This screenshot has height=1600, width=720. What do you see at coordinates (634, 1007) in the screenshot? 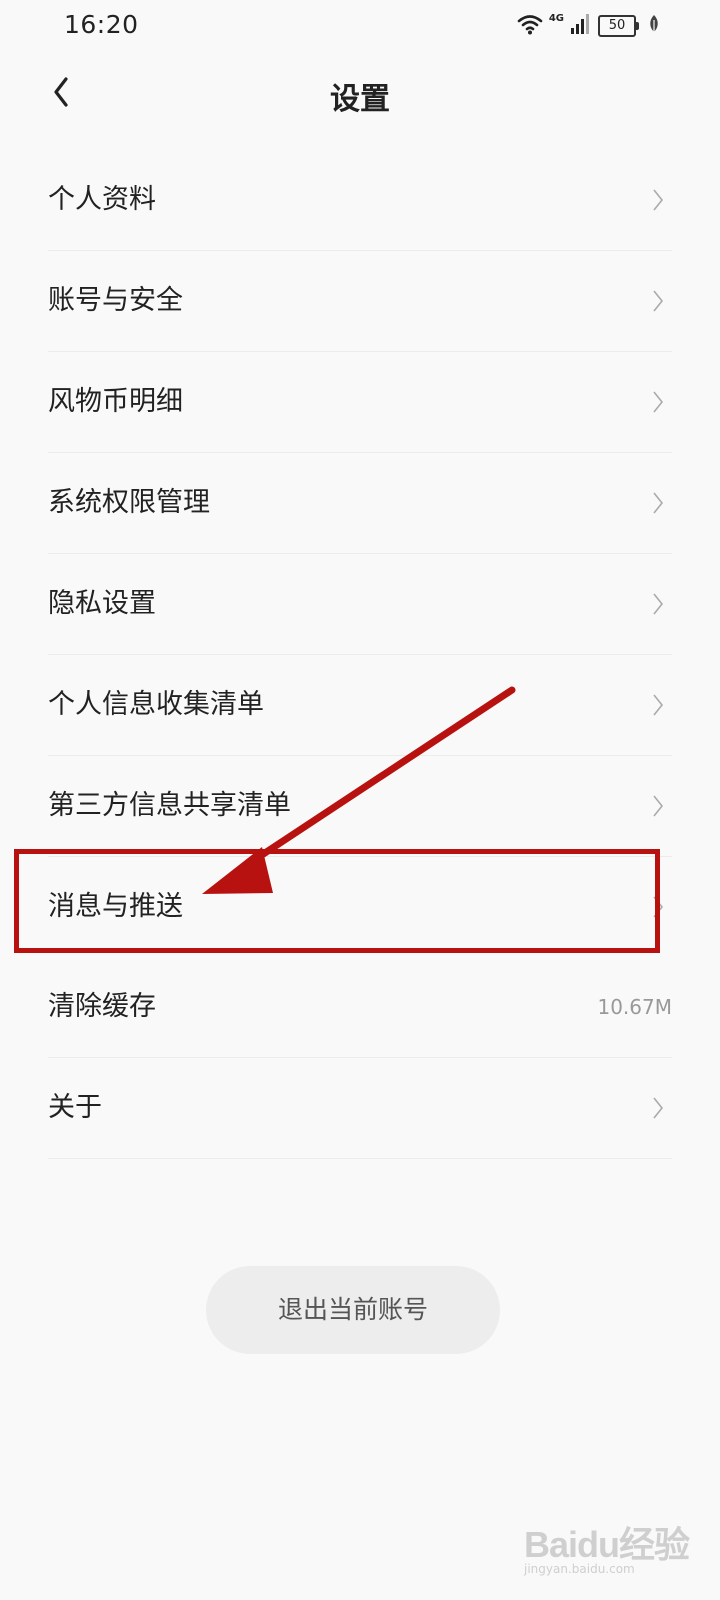
I see `cache-size: 10.67M` at bounding box center [634, 1007].